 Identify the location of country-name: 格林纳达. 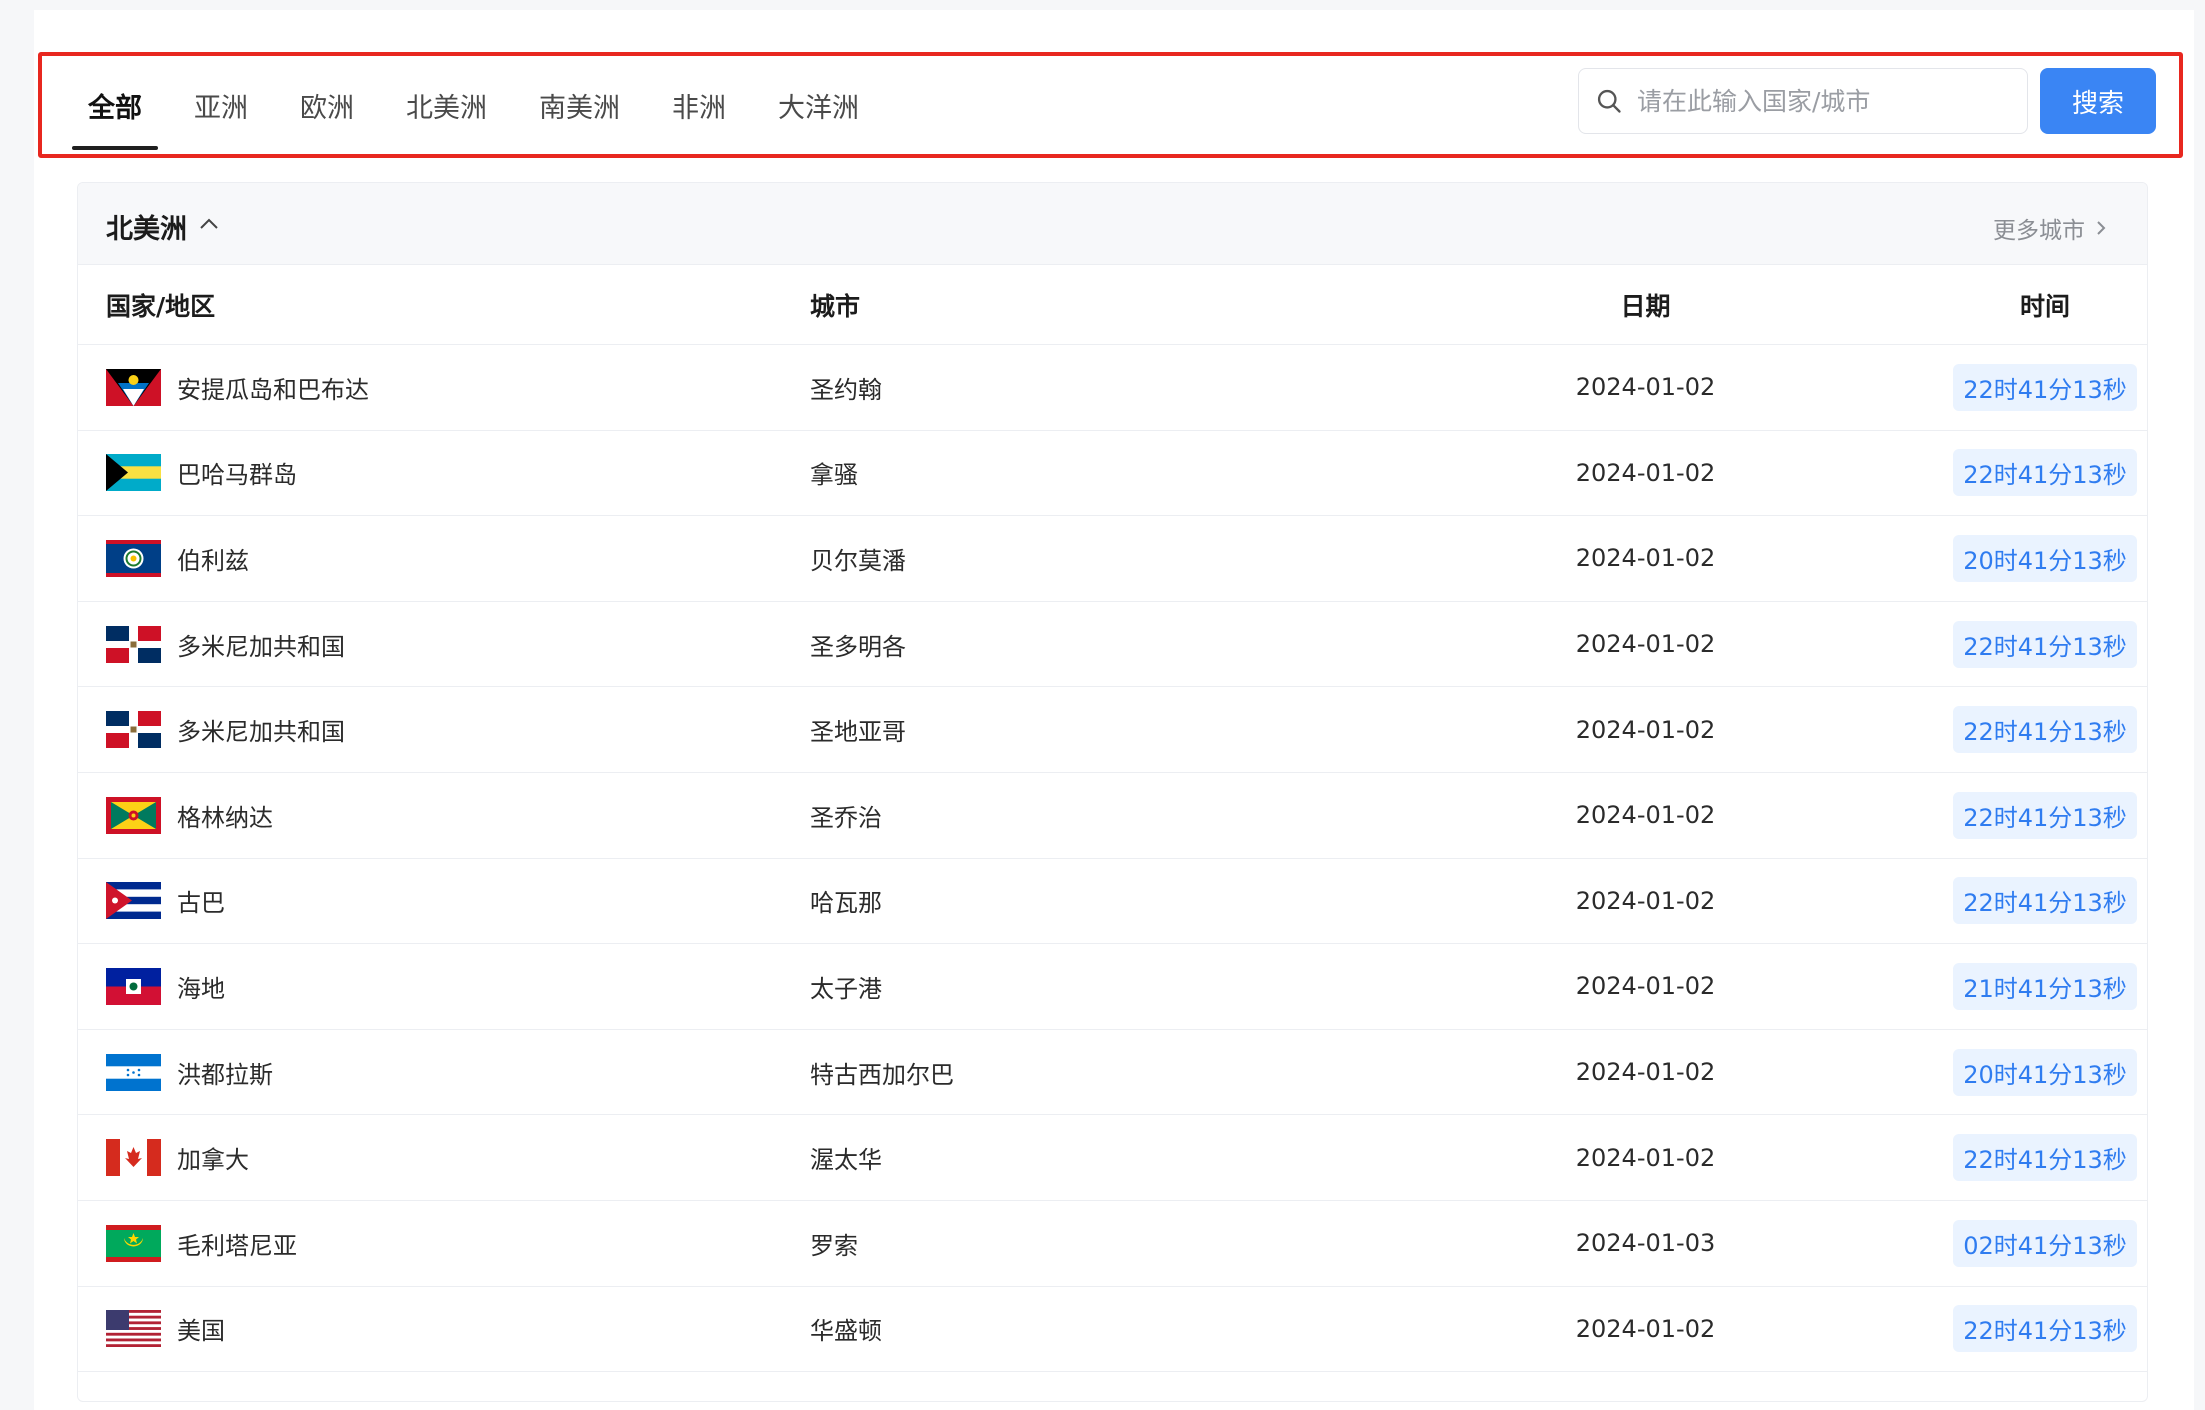
(225, 817).